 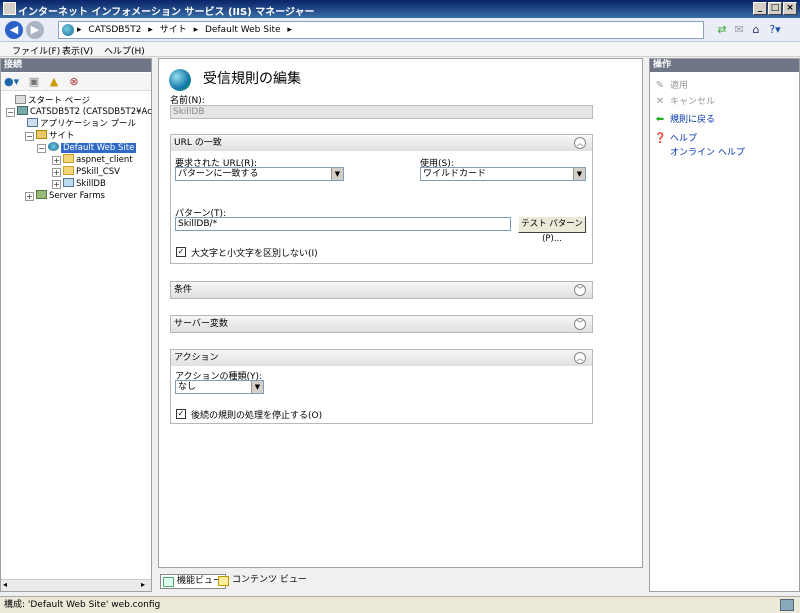 I want to click on tree-item-server-farms: Server Farms, so click(x=70, y=196).